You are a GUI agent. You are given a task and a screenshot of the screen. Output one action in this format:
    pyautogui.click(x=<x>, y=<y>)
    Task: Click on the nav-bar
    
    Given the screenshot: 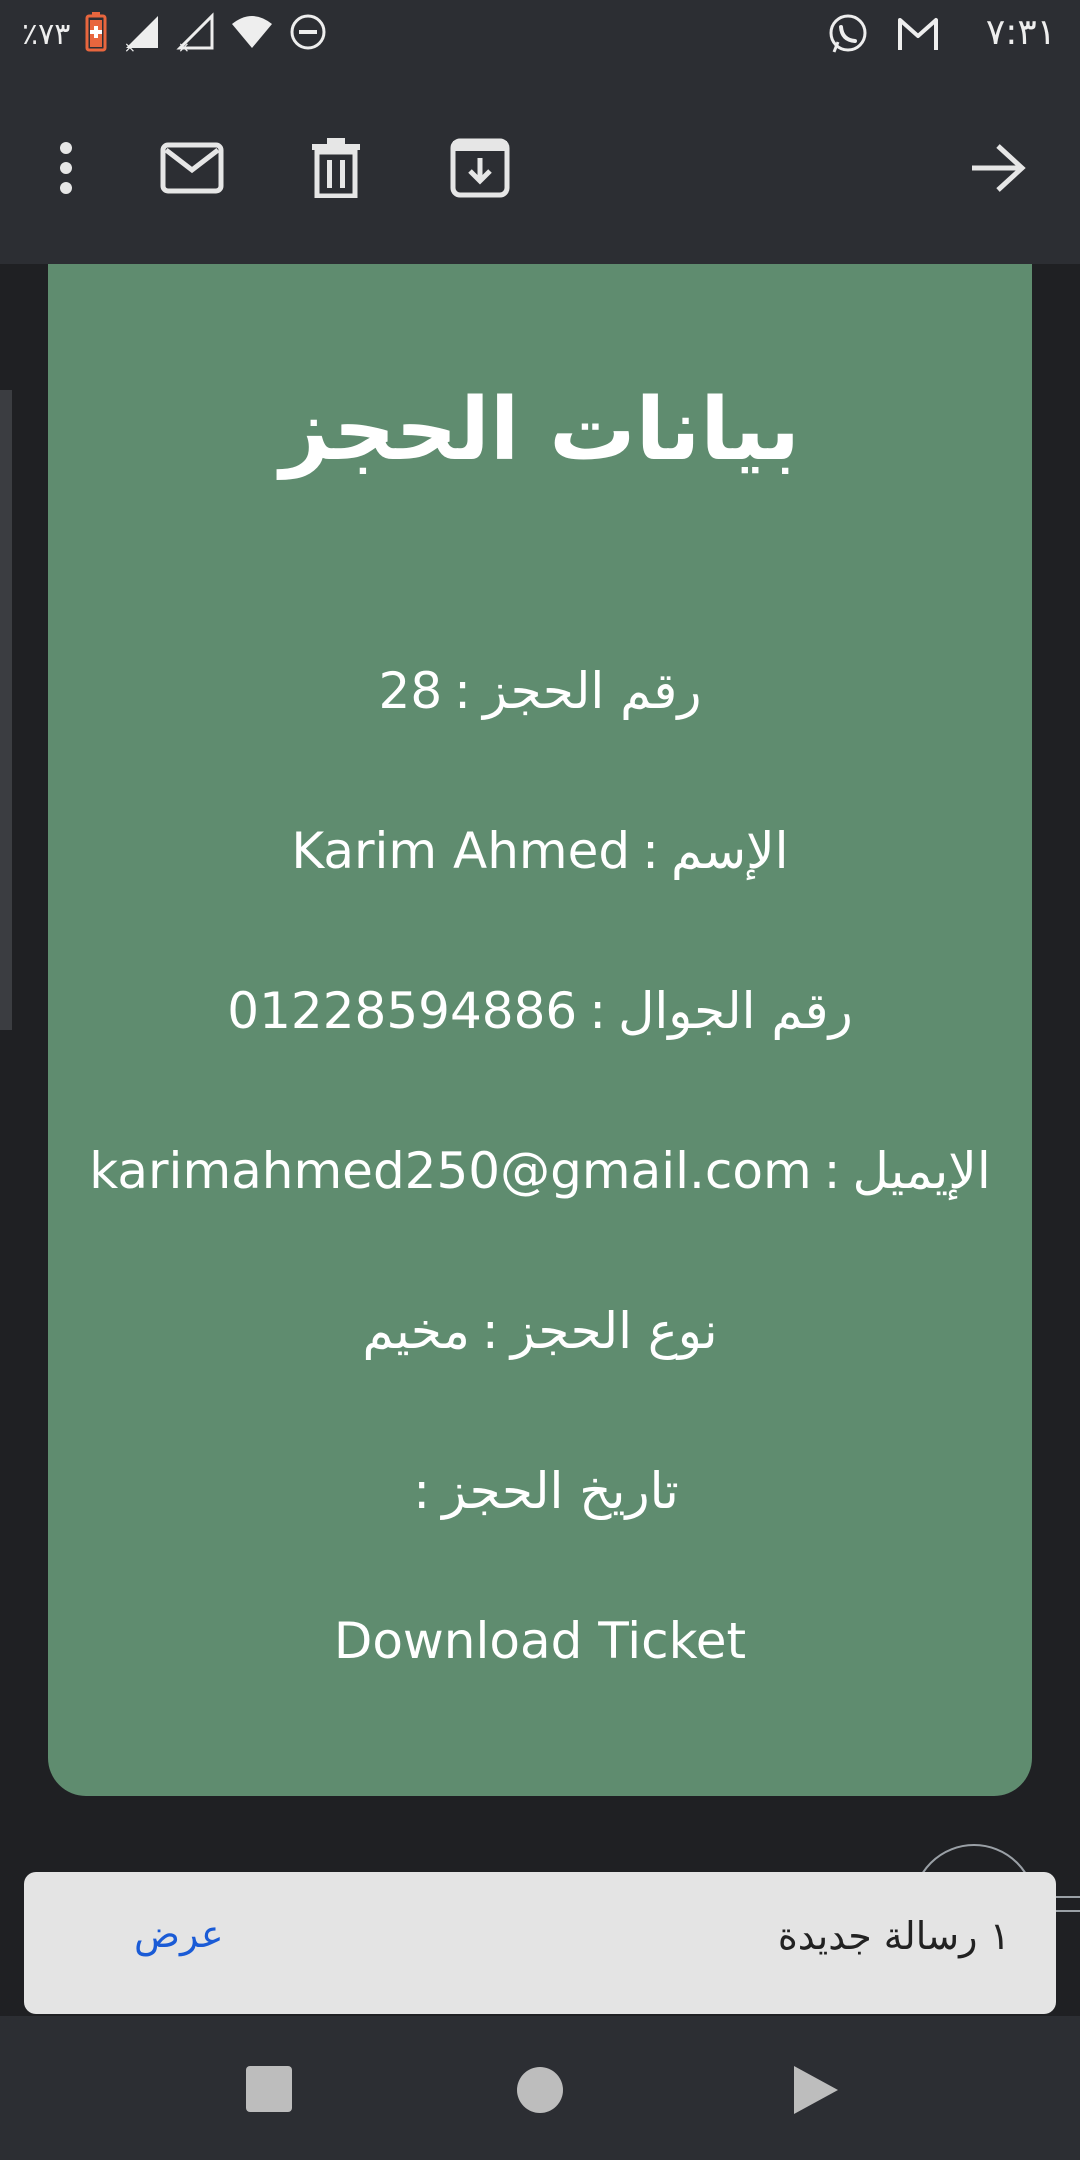 What is the action you would take?
    pyautogui.click(x=540, y=2088)
    